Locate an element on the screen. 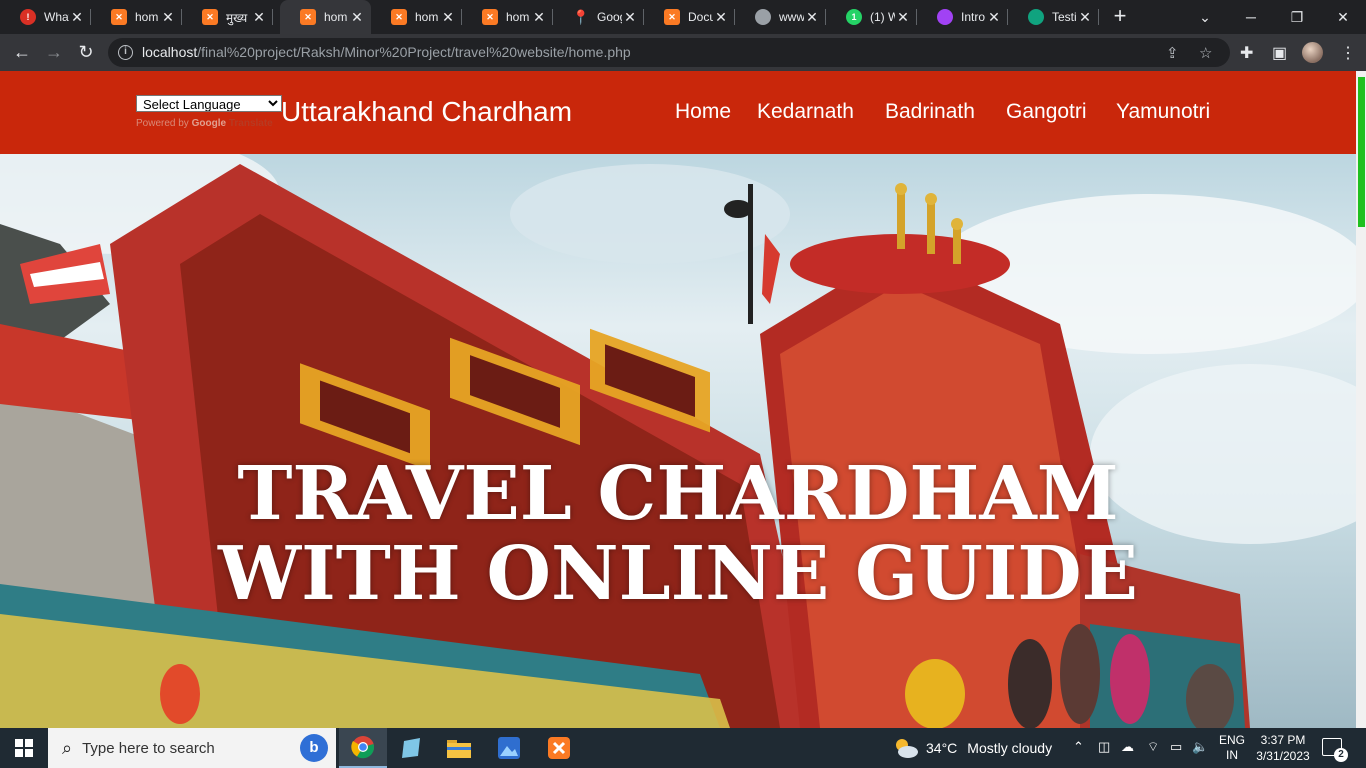  menu-icon: ⋮ is located at coordinates (1348, 53).